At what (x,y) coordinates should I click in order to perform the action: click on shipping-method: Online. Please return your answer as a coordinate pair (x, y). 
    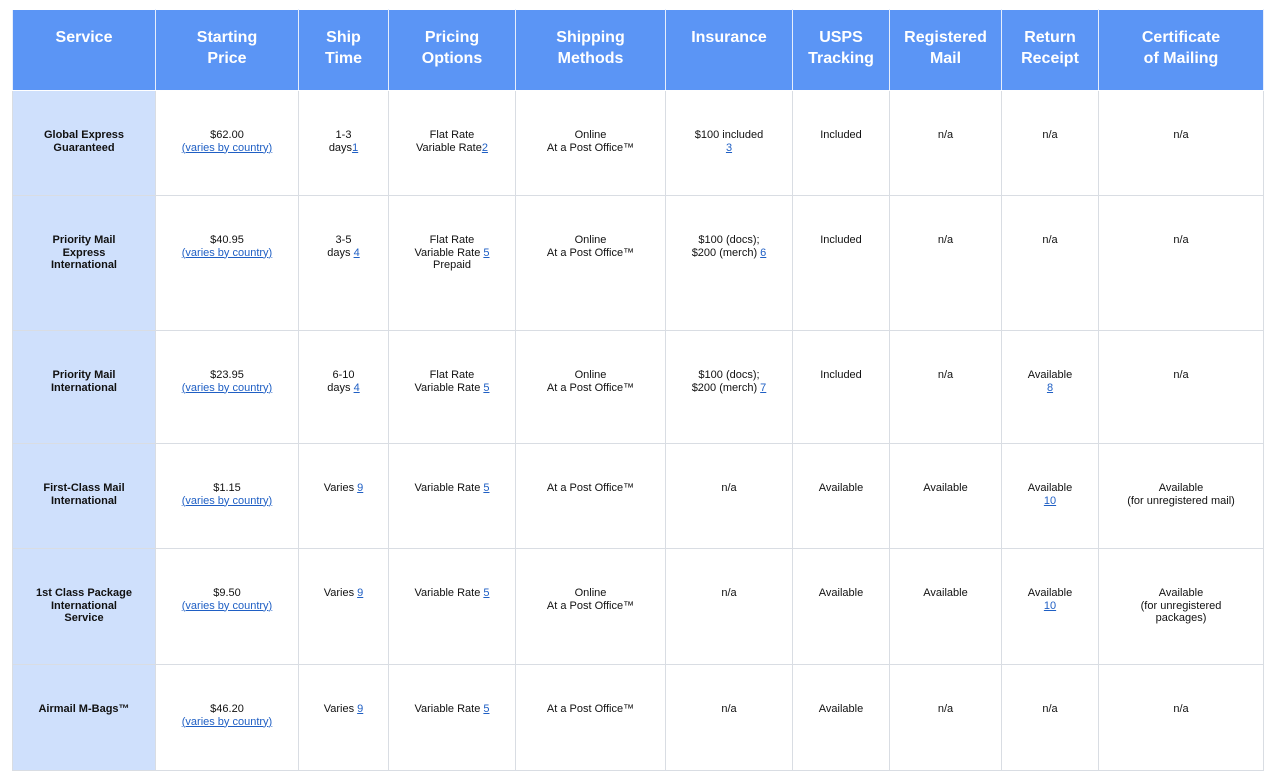
    Looking at the image, I should click on (590, 593).